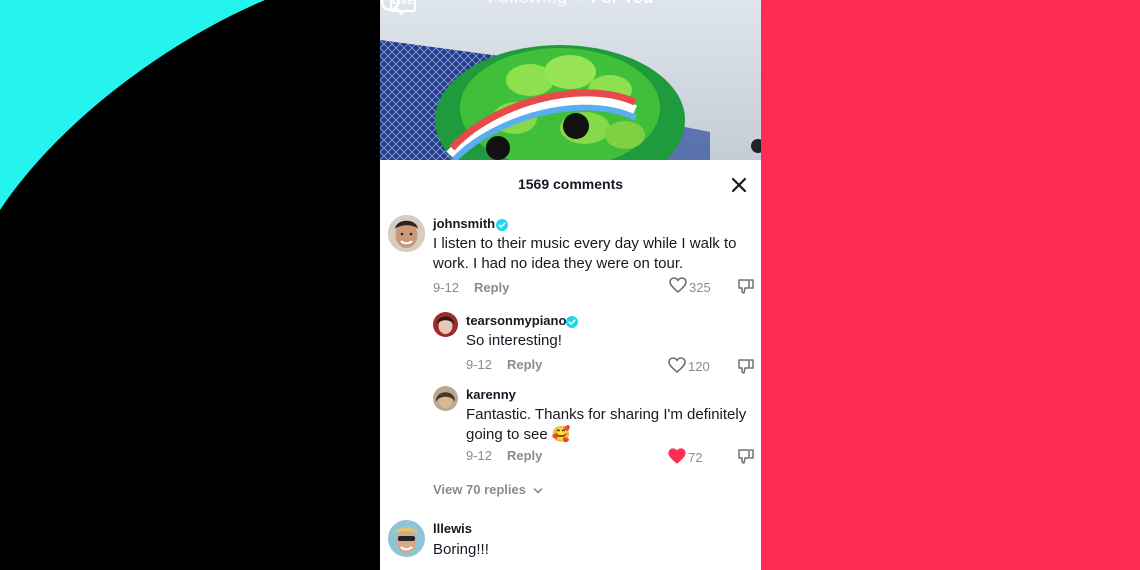 The width and height of the screenshot is (1140, 570). What do you see at coordinates (392, 8) in the screenshot?
I see `search-icon` at bounding box center [392, 8].